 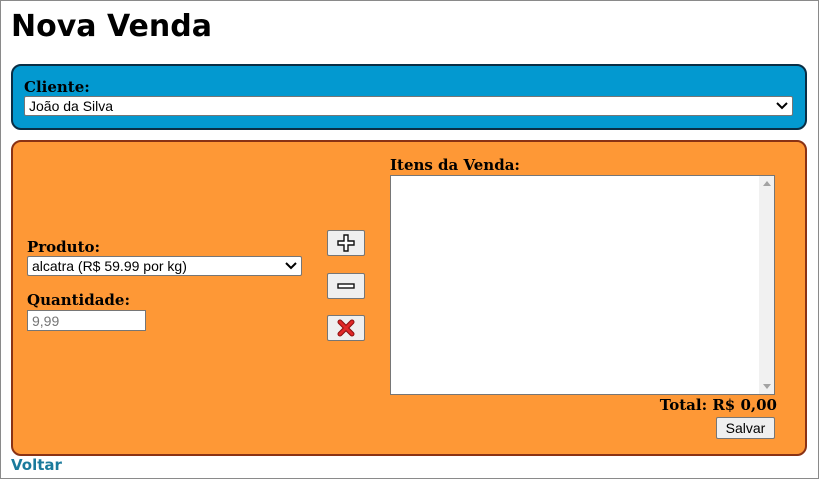 I want to click on scroll-down-arrow-icon, so click(x=767, y=386).